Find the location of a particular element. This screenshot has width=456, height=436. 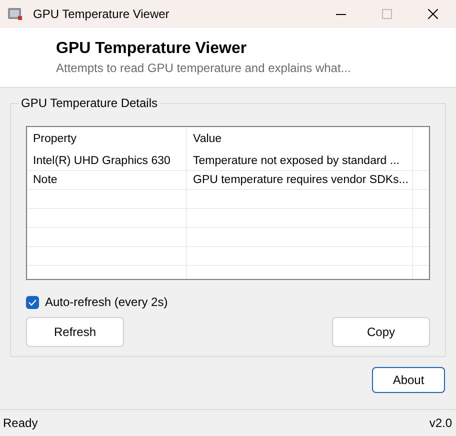

about-button: About is located at coordinates (408, 380).